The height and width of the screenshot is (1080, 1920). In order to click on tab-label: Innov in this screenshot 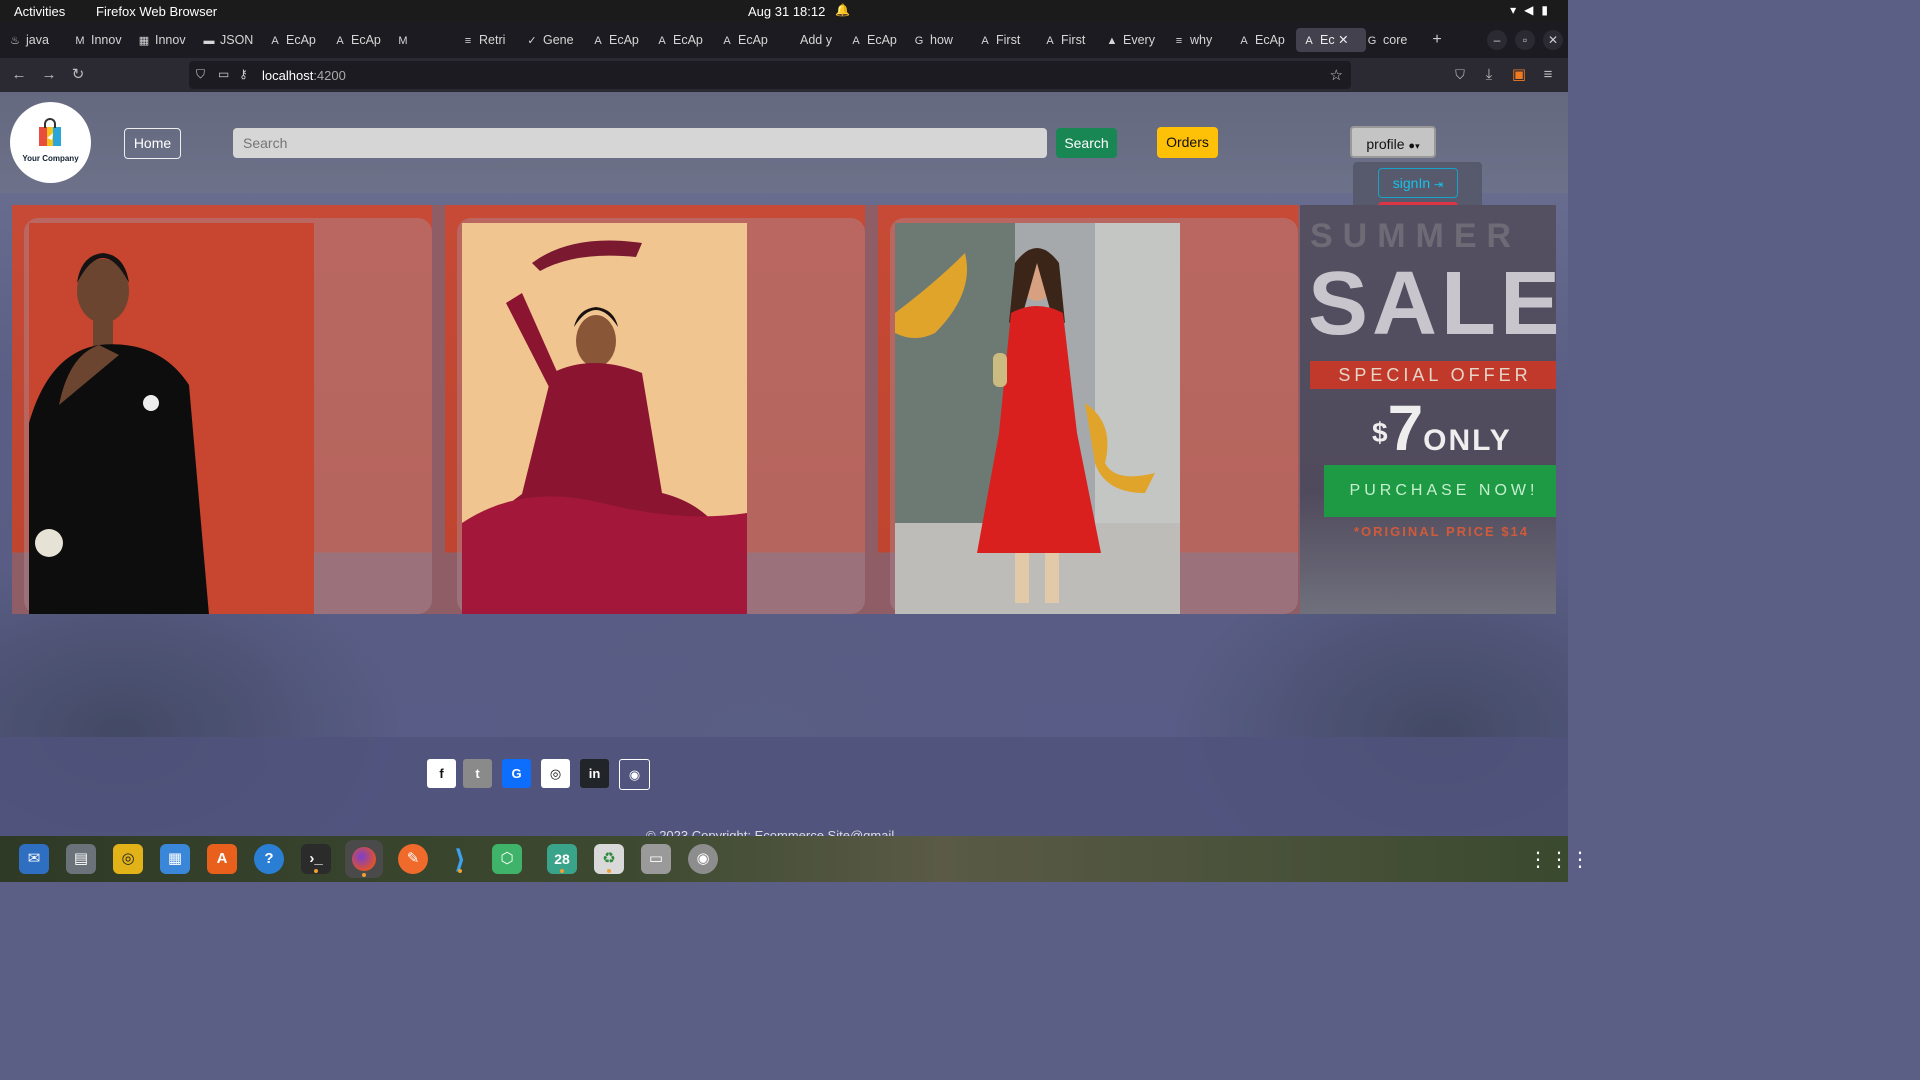, I will do `click(170, 40)`.